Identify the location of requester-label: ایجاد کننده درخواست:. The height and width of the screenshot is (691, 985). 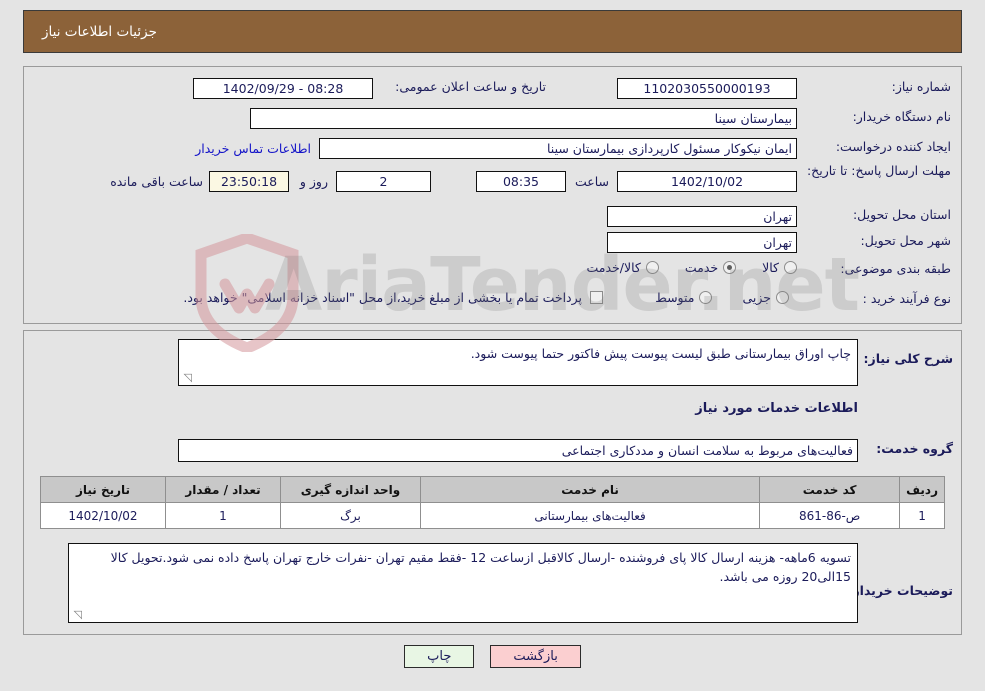
(893, 146).